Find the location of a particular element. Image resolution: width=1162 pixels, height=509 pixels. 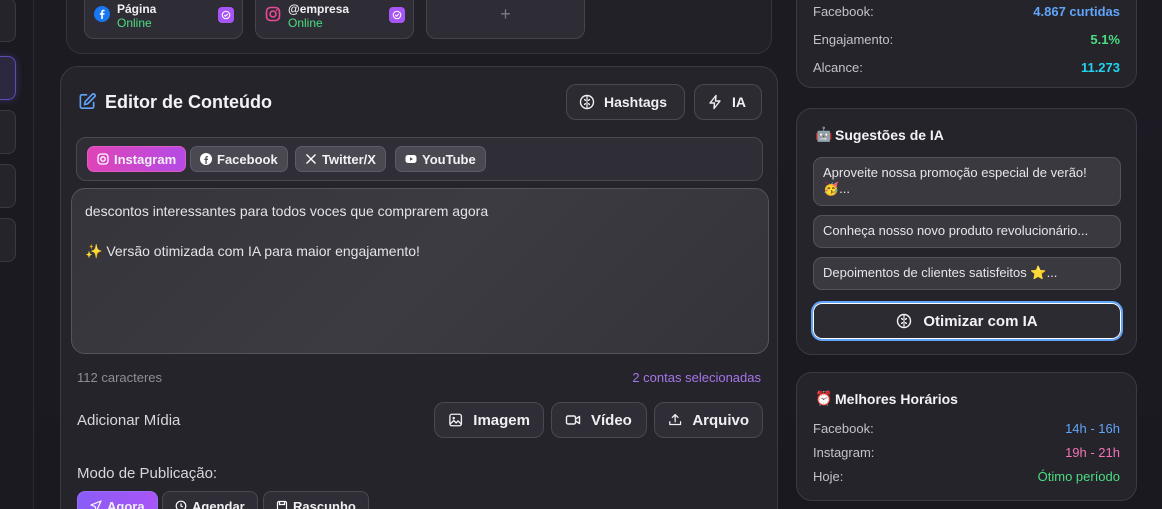

stat-label: Engajamento: is located at coordinates (853, 39).